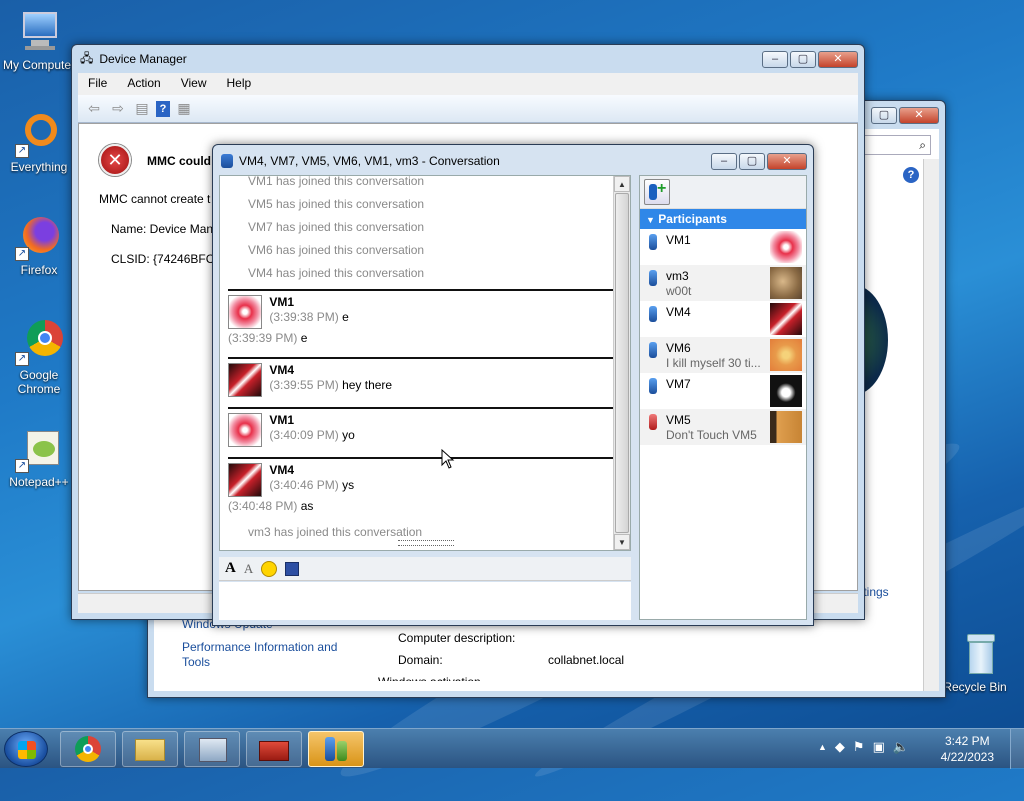 The image size is (1024, 801). I want to click on network-icon: ▣, so click(879, 747).